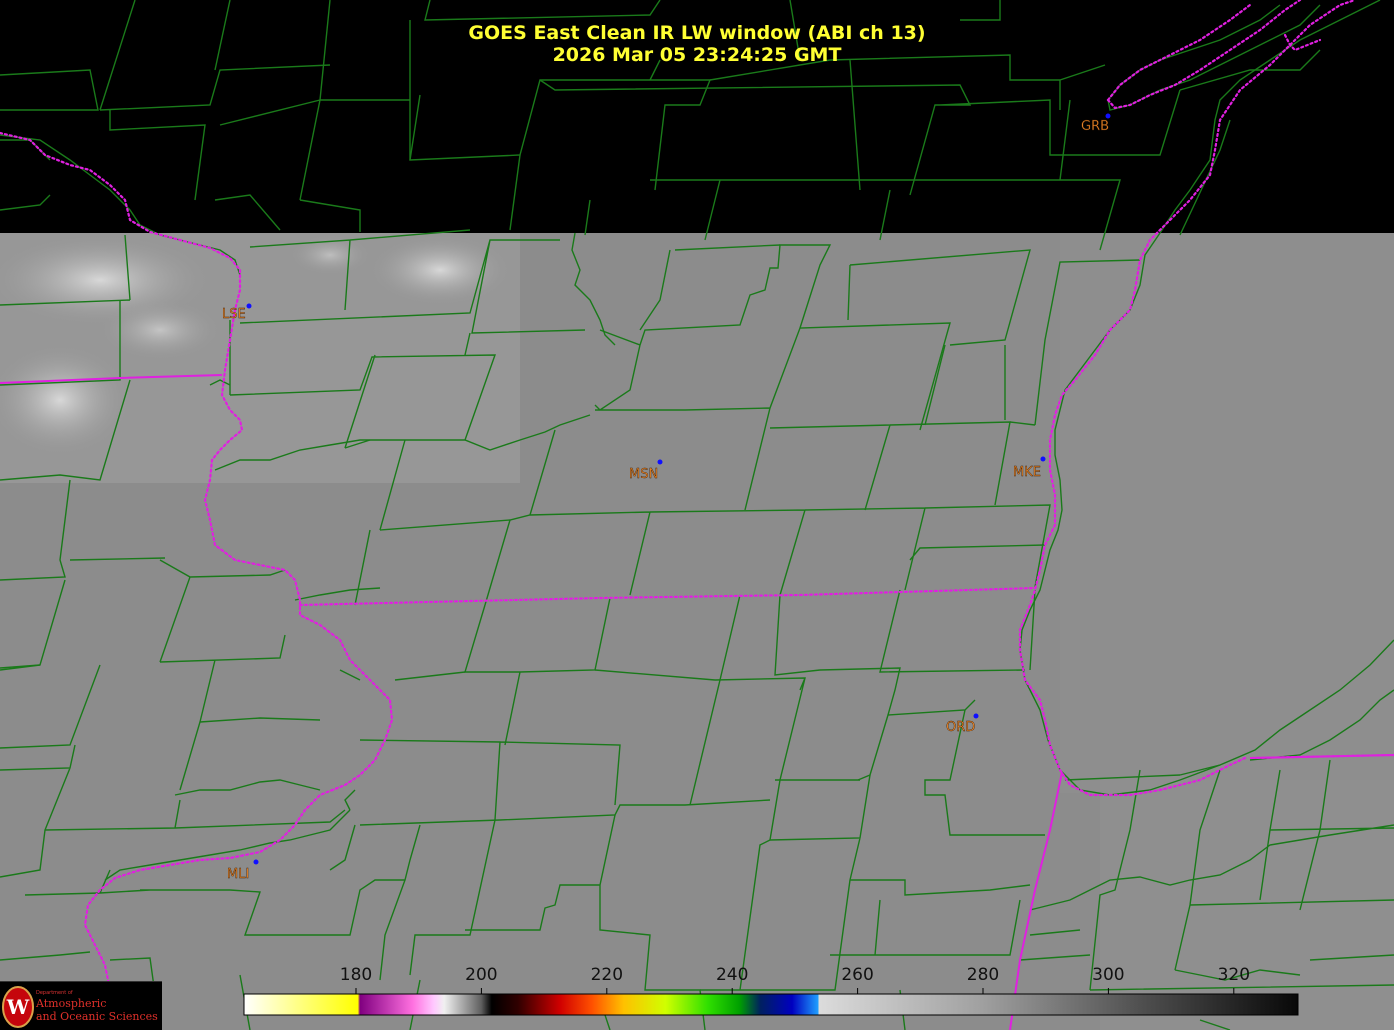 The height and width of the screenshot is (1030, 1394). Describe the element at coordinates (857, 975) in the screenshot. I see `colorbar-tick-label: 260` at that location.